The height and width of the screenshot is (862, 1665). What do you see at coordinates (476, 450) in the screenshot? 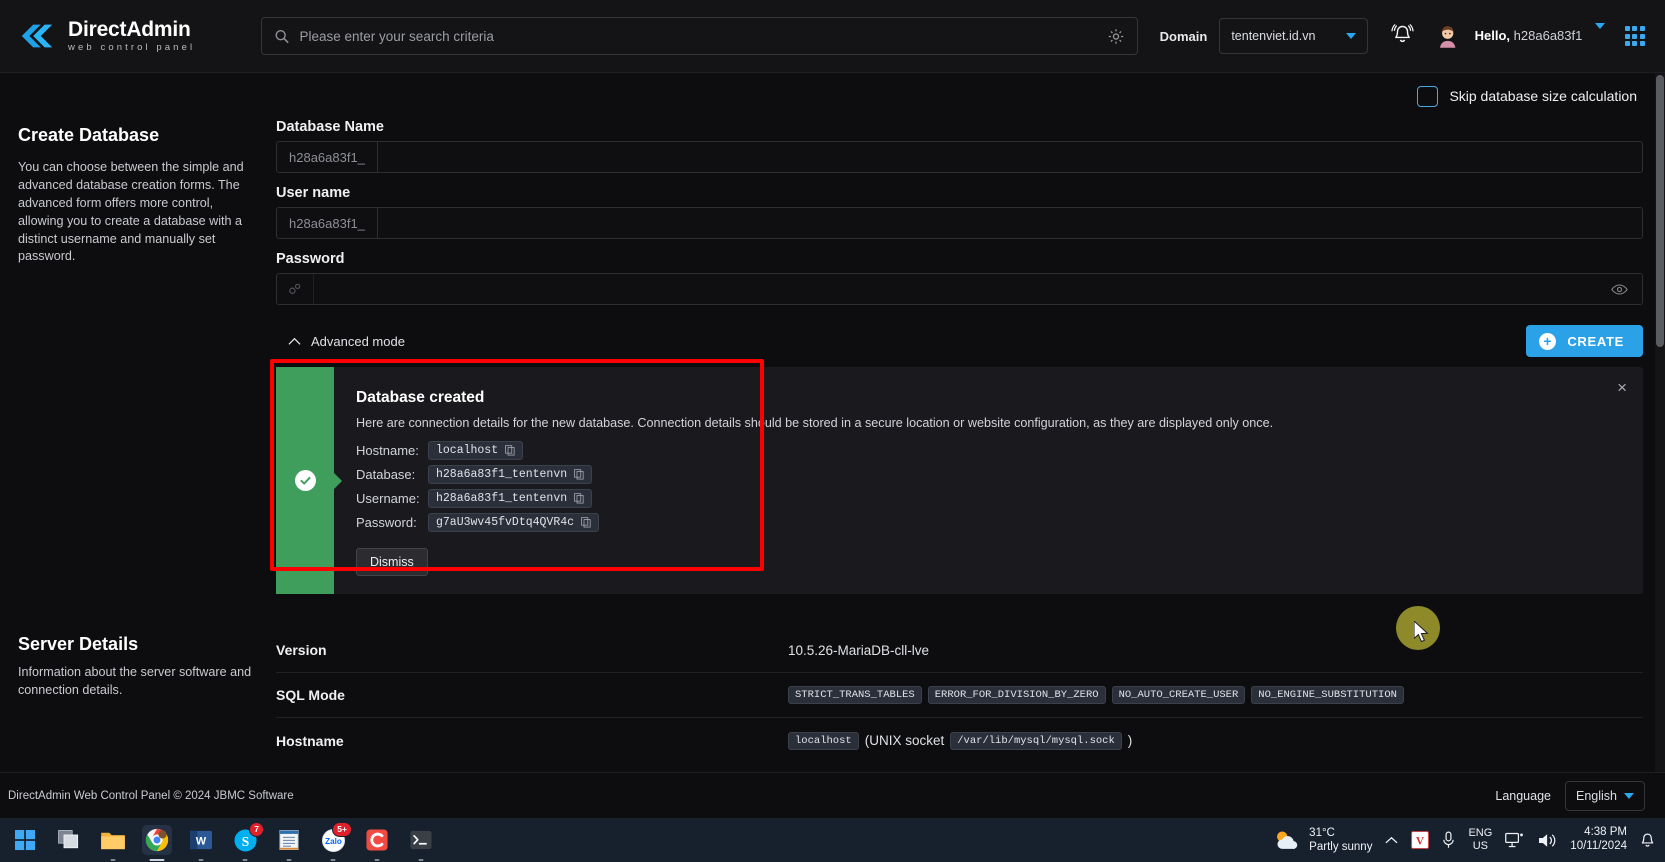
I see `credential-value-hostname: localhost` at bounding box center [476, 450].